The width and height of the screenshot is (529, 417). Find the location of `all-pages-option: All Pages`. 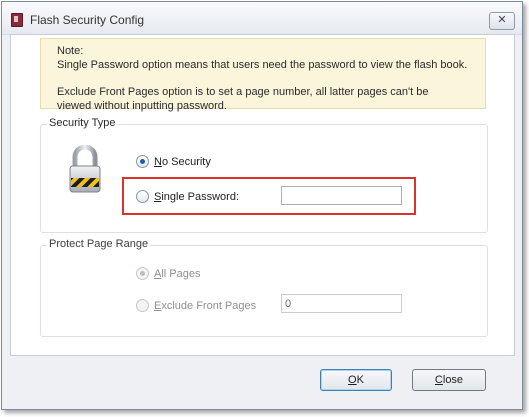

all-pages-option: All Pages is located at coordinates (168, 273).